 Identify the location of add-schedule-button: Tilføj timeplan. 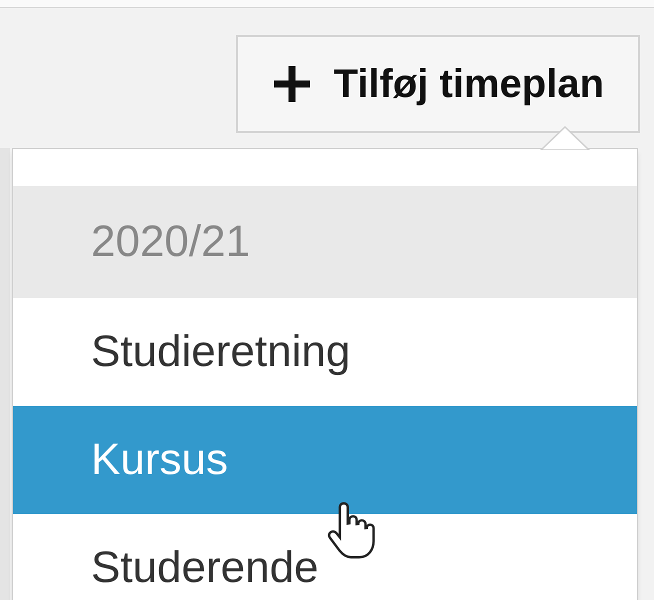
(438, 84).